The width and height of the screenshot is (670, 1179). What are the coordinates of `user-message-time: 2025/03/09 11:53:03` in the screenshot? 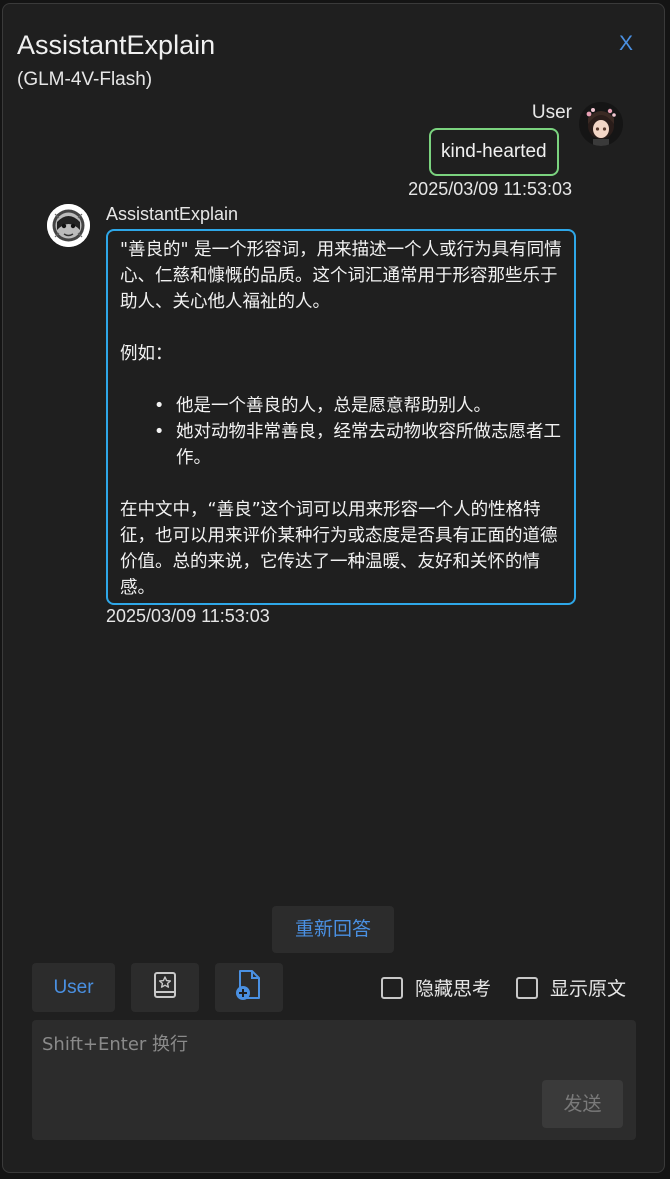 It's located at (490, 189).